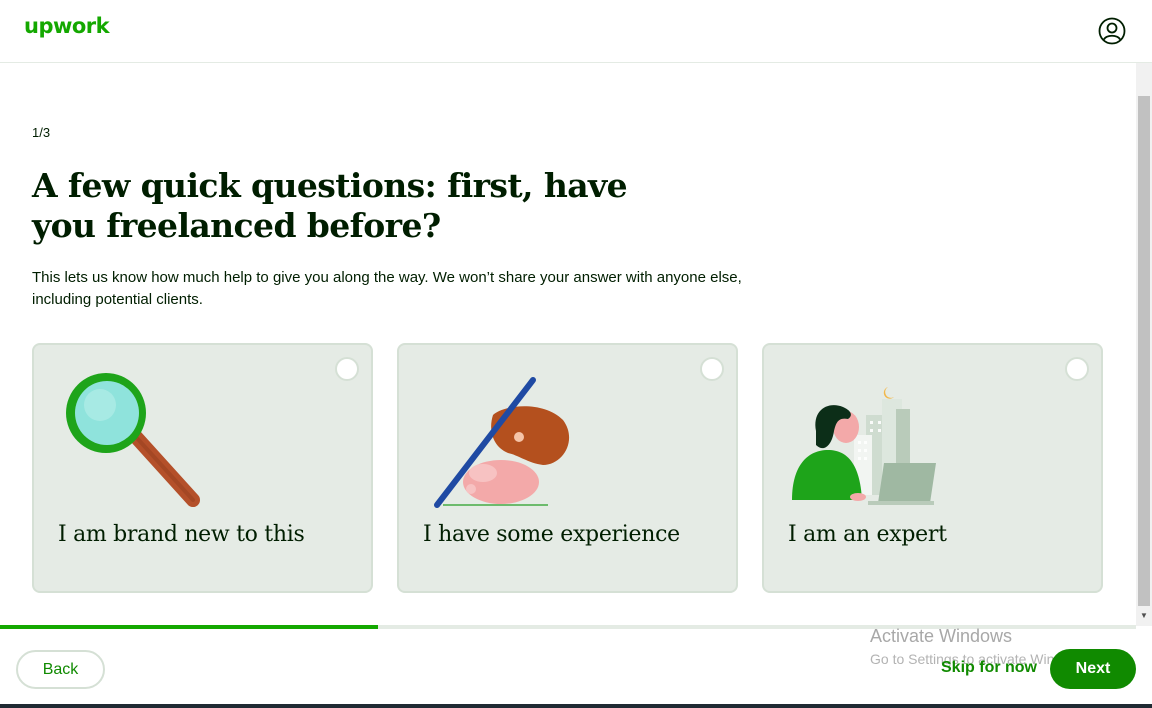 This screenshot has height=708, width=1152. Describe the element at coordinates (181, 534) in the screenshot. I see `option-label: I am brand new to this` at that location.